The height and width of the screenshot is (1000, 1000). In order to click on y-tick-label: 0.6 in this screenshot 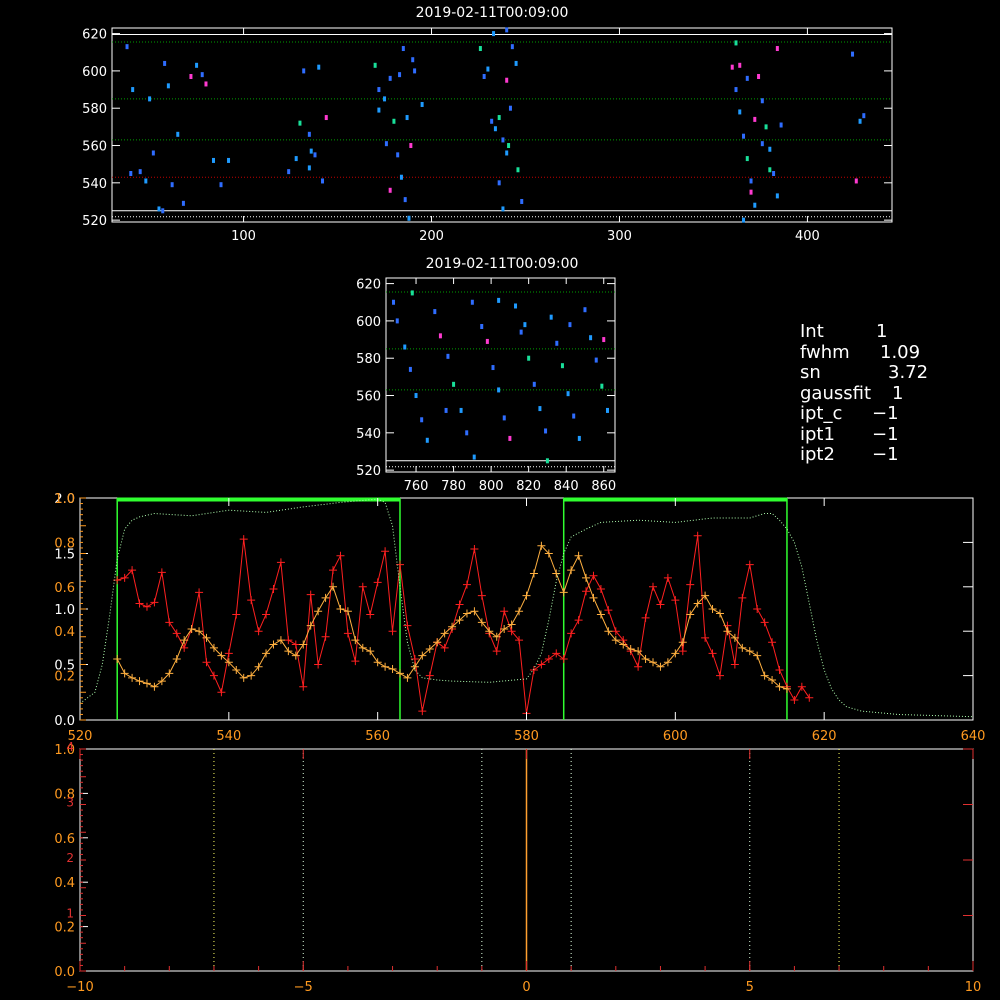, I will do `click(64, 839)`.